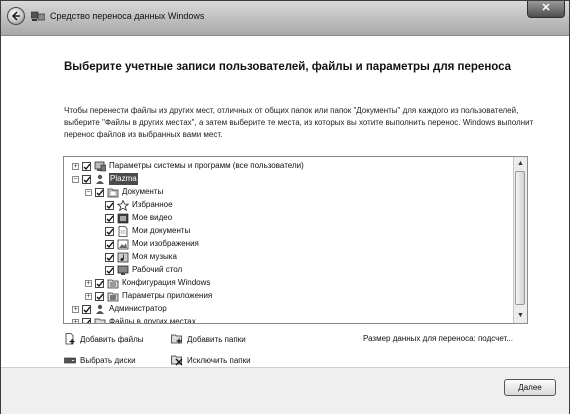  I want to click on tree-item-my-music: Моя музыка, so click(141, 257).